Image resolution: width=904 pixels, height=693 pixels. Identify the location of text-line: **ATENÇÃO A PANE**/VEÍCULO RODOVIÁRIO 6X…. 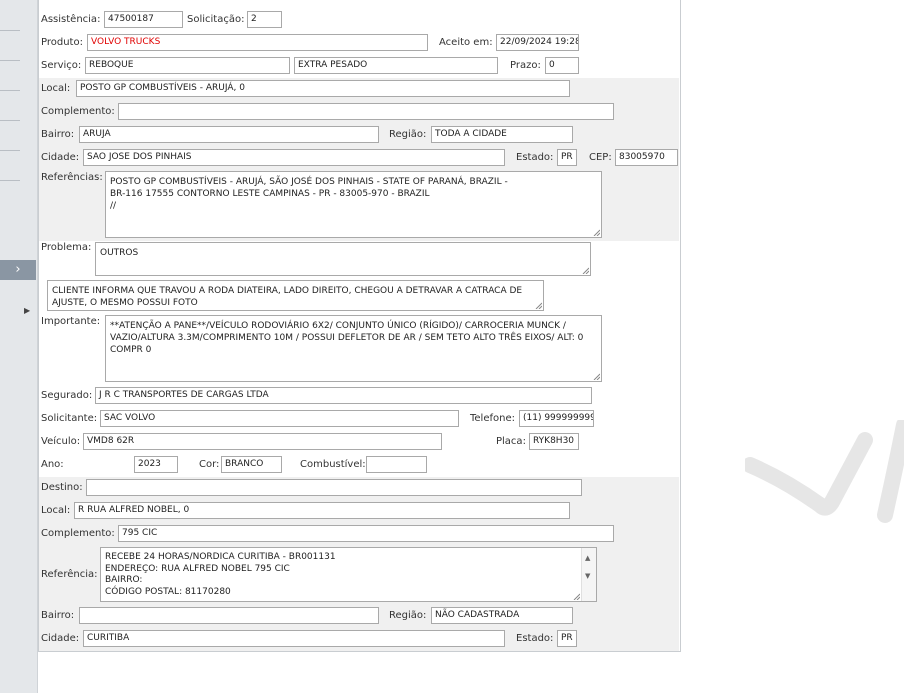
(338, 326).